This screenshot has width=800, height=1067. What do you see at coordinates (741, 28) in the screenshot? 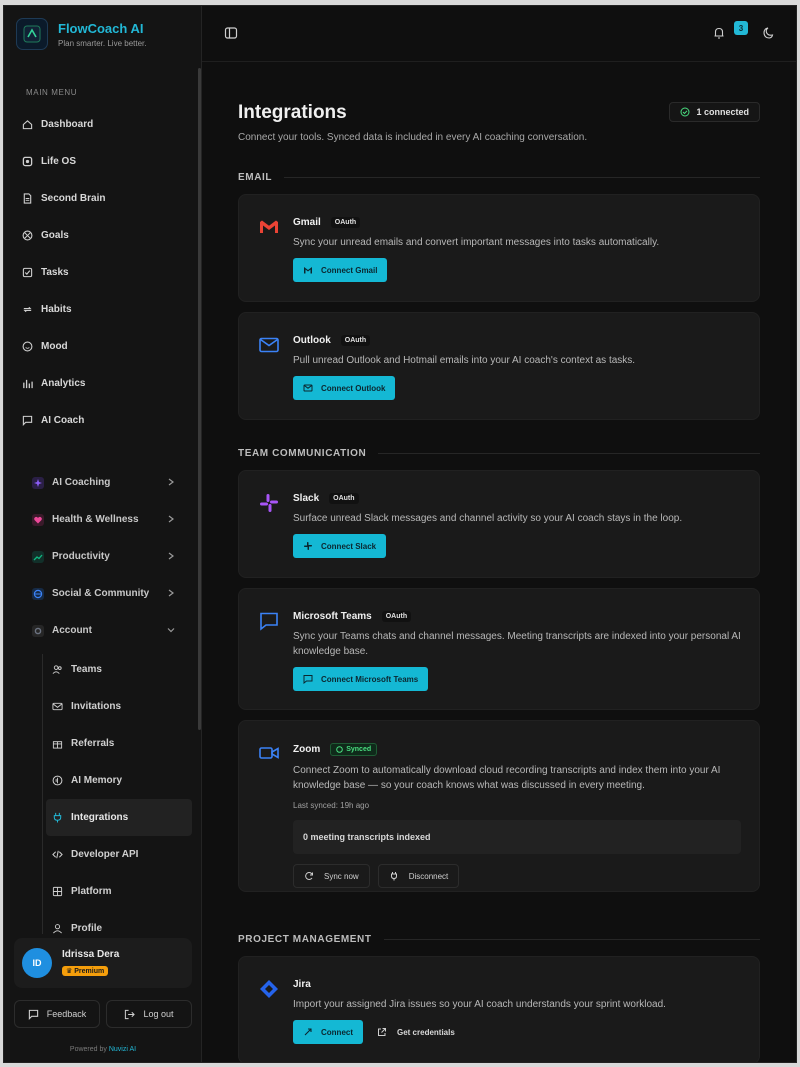
I see `notification-badge: 3` at bounding box center [741, 28].